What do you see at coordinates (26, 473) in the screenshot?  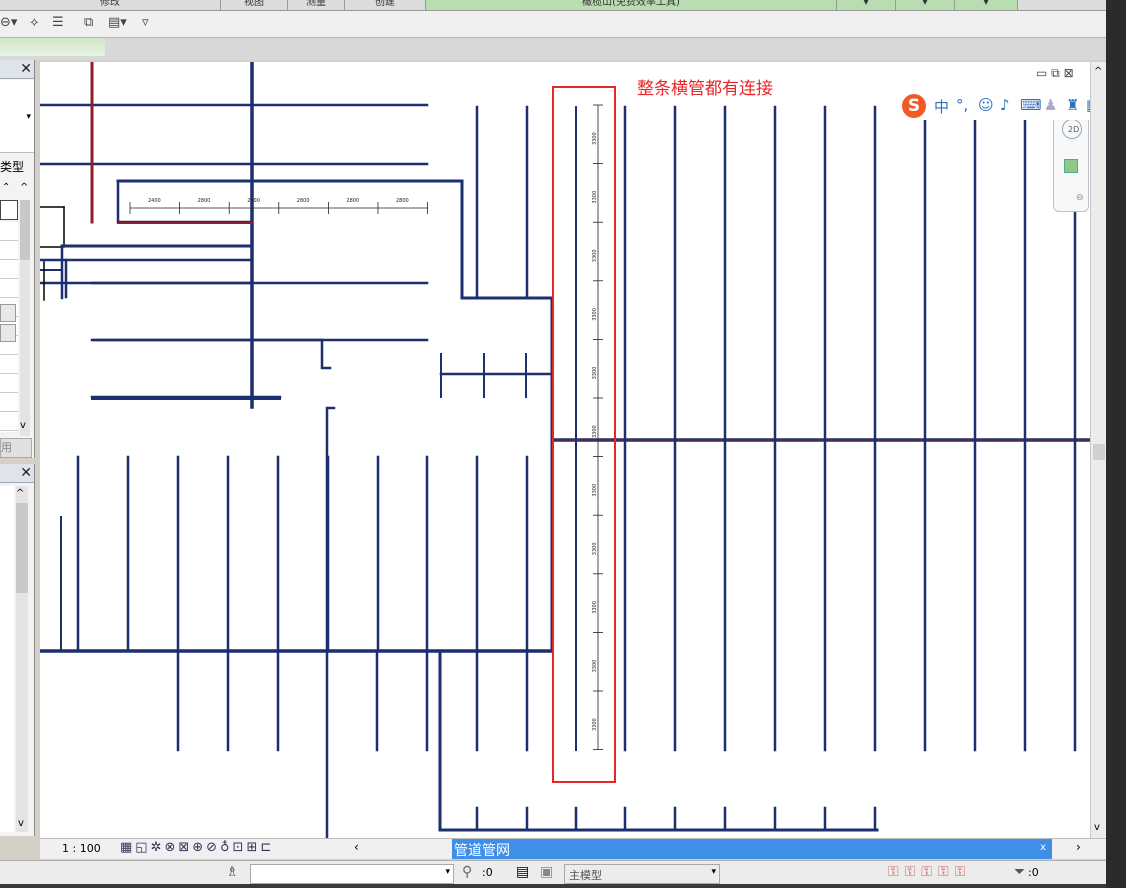 I see `browser-close-button: ✕` at bounding box center [26, 473].